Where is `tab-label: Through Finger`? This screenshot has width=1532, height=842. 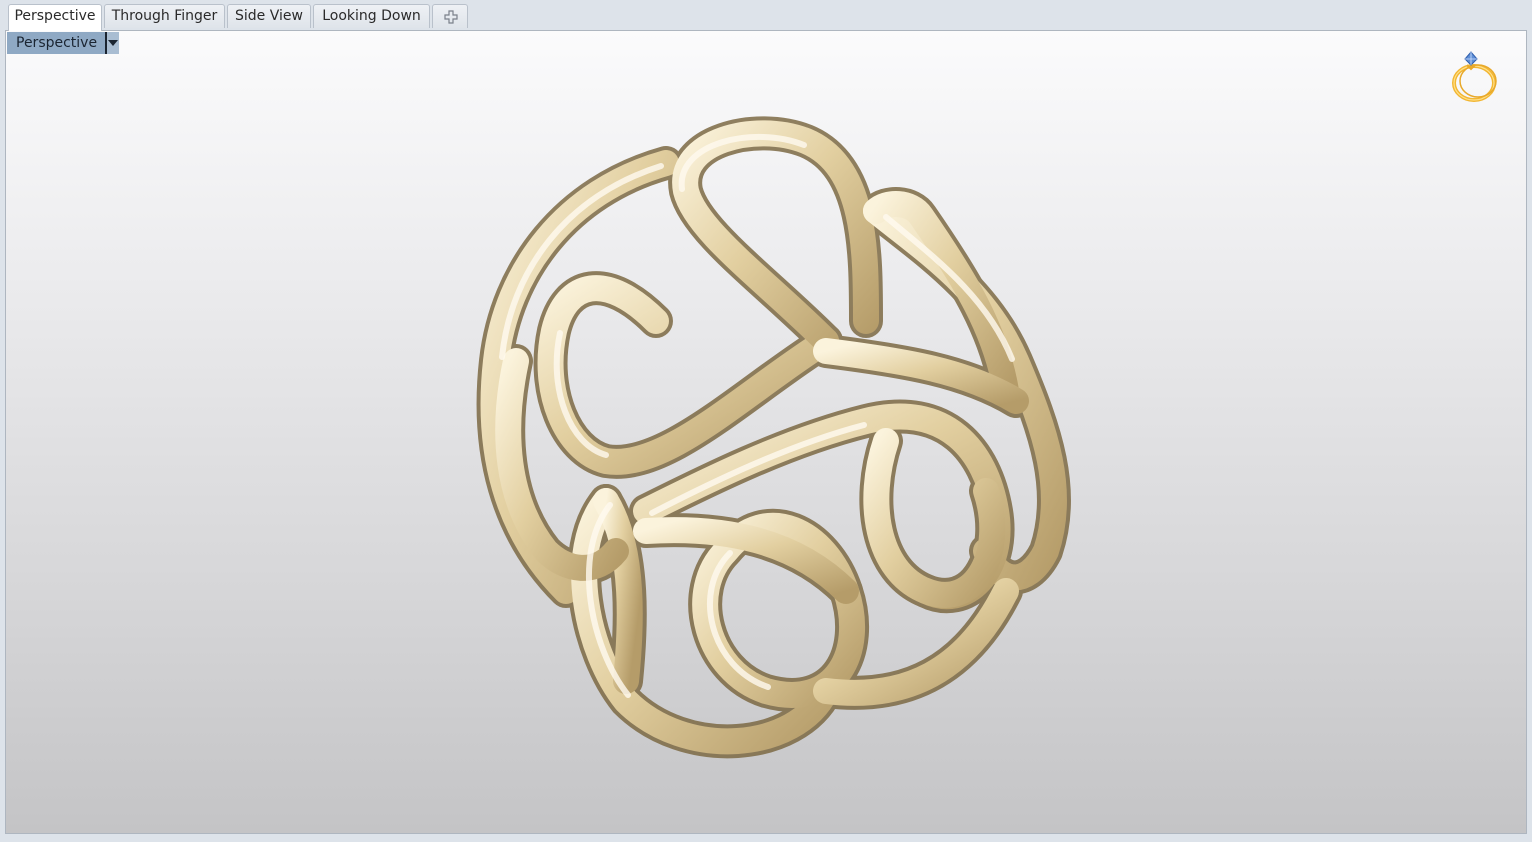 tab-label: Through Finger is located at coordinates (164, 16).